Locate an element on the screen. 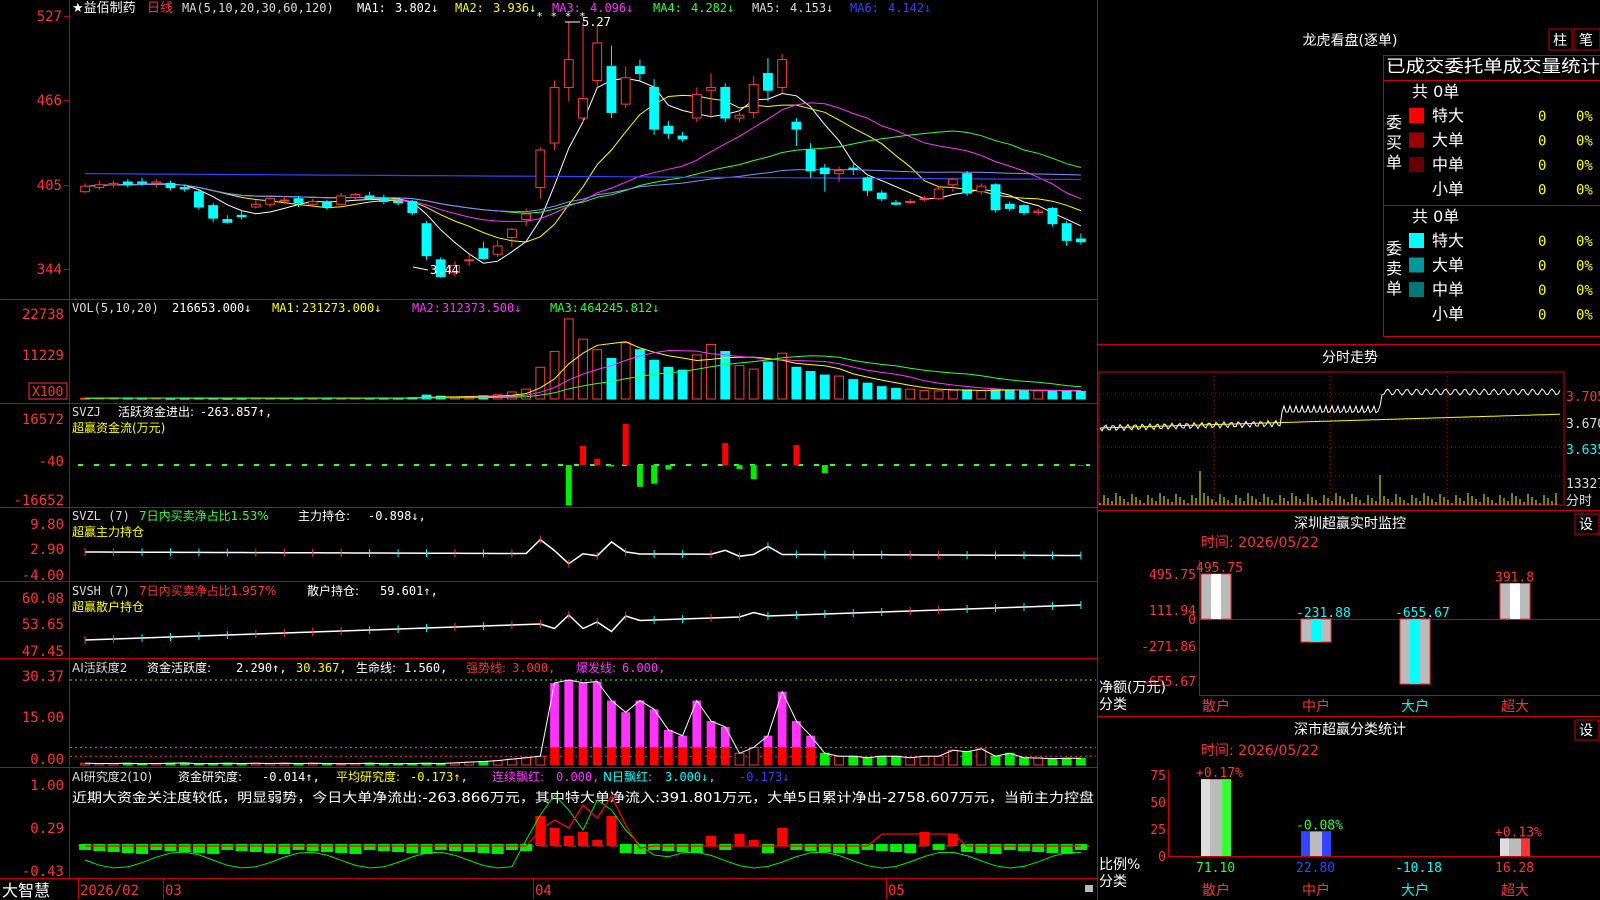 This screenshot has width=1600, height=900. period-label: 日线 is located at coordinates (160, 8).